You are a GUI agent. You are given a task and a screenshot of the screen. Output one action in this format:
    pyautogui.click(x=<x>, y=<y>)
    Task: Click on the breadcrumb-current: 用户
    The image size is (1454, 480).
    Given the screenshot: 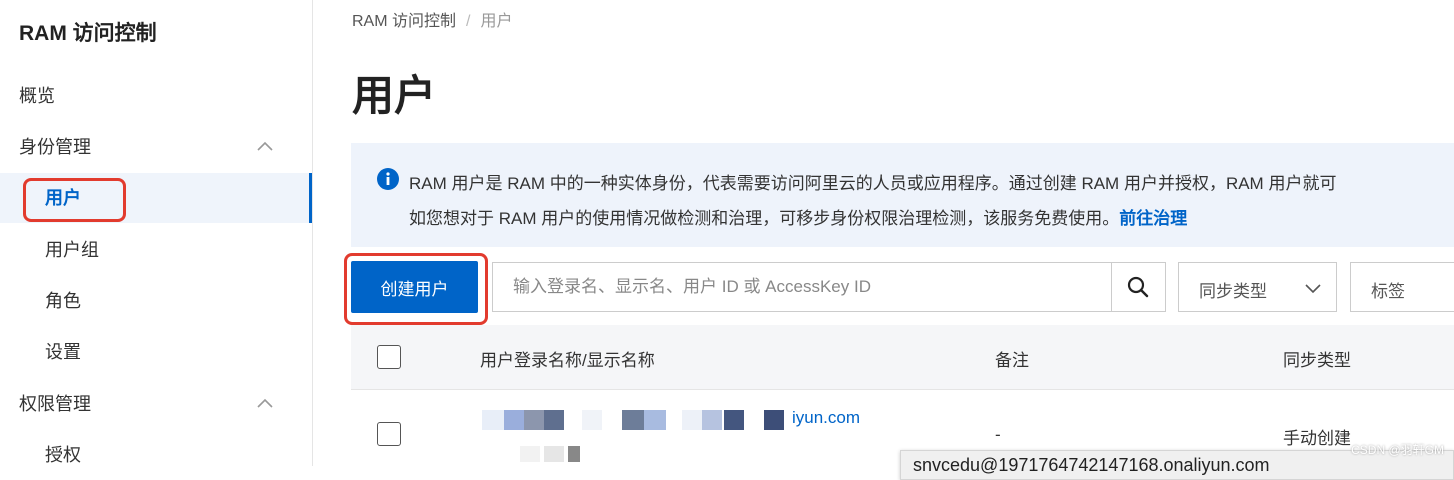 What is the action you would take?
    pyautogui.click(x=496, y=21)
    